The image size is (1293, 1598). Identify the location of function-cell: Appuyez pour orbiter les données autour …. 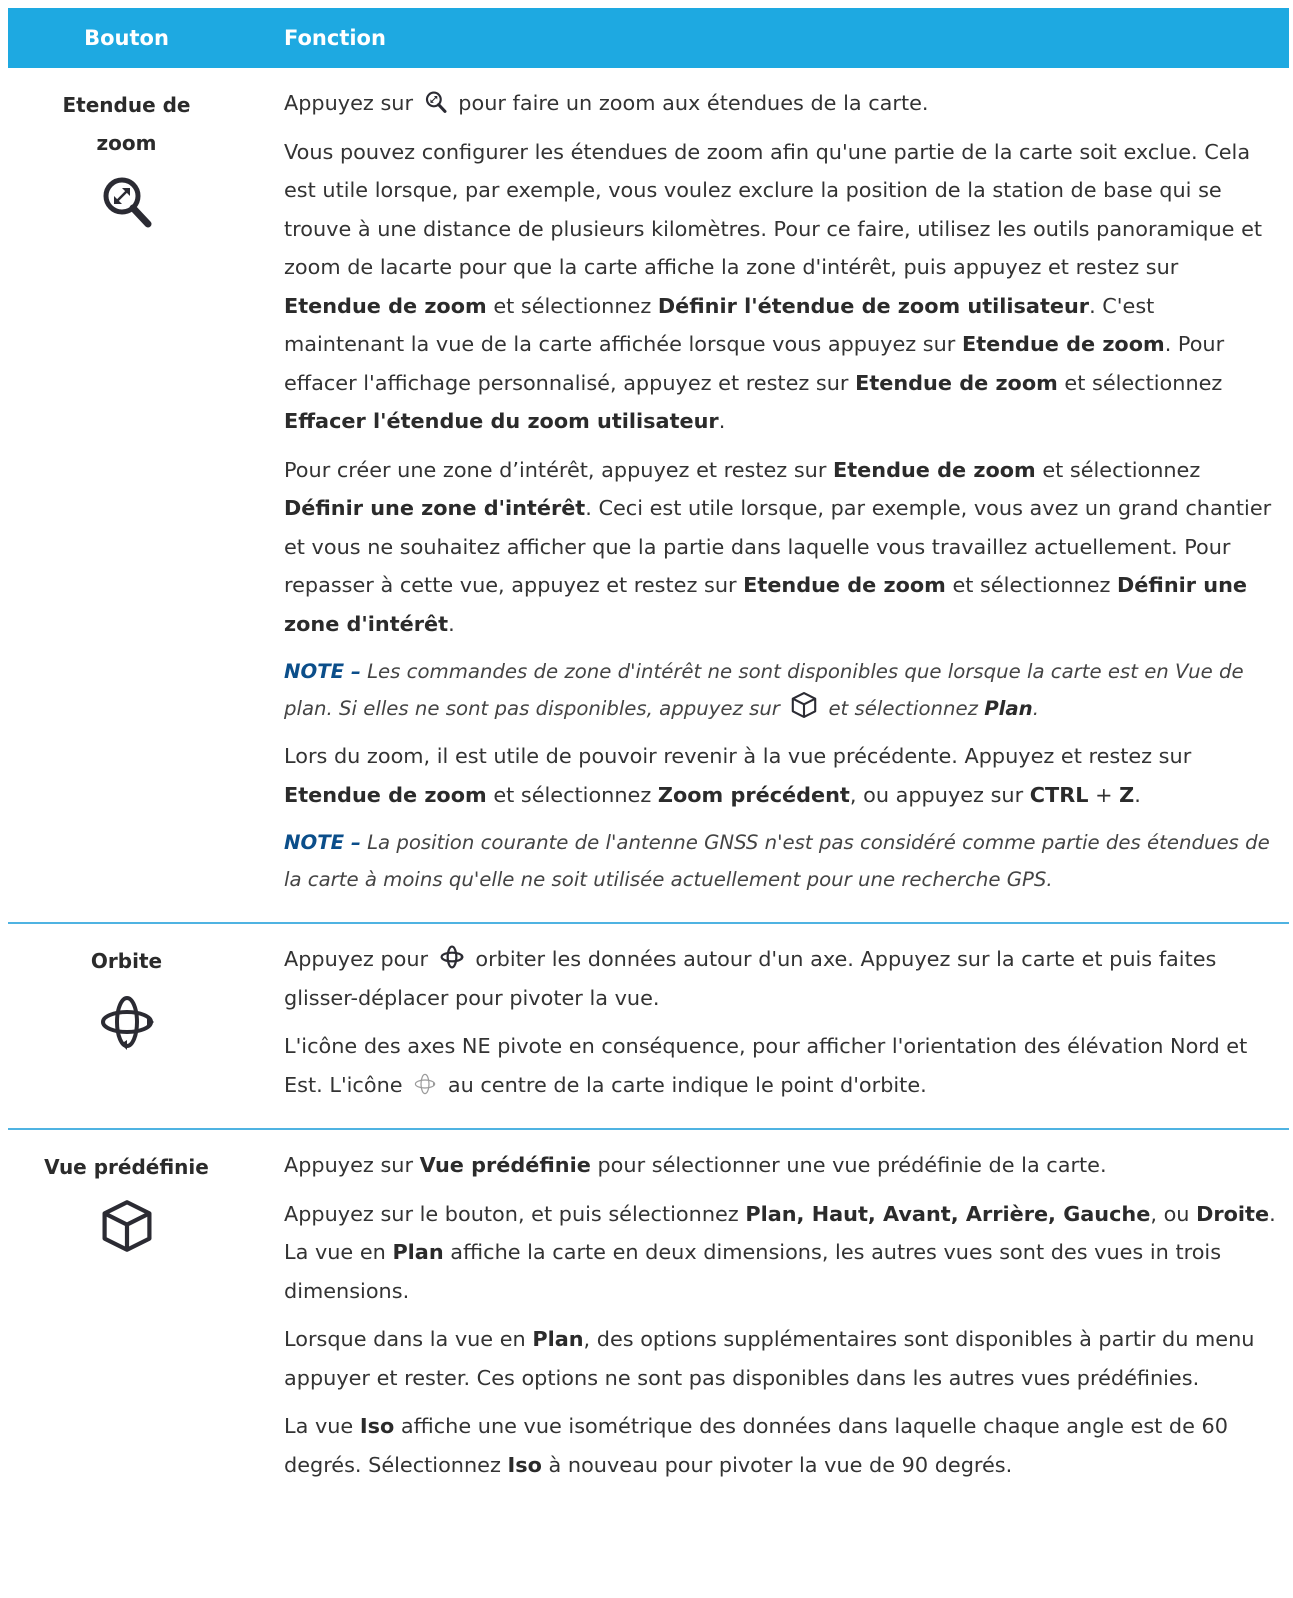
(767, 1026).